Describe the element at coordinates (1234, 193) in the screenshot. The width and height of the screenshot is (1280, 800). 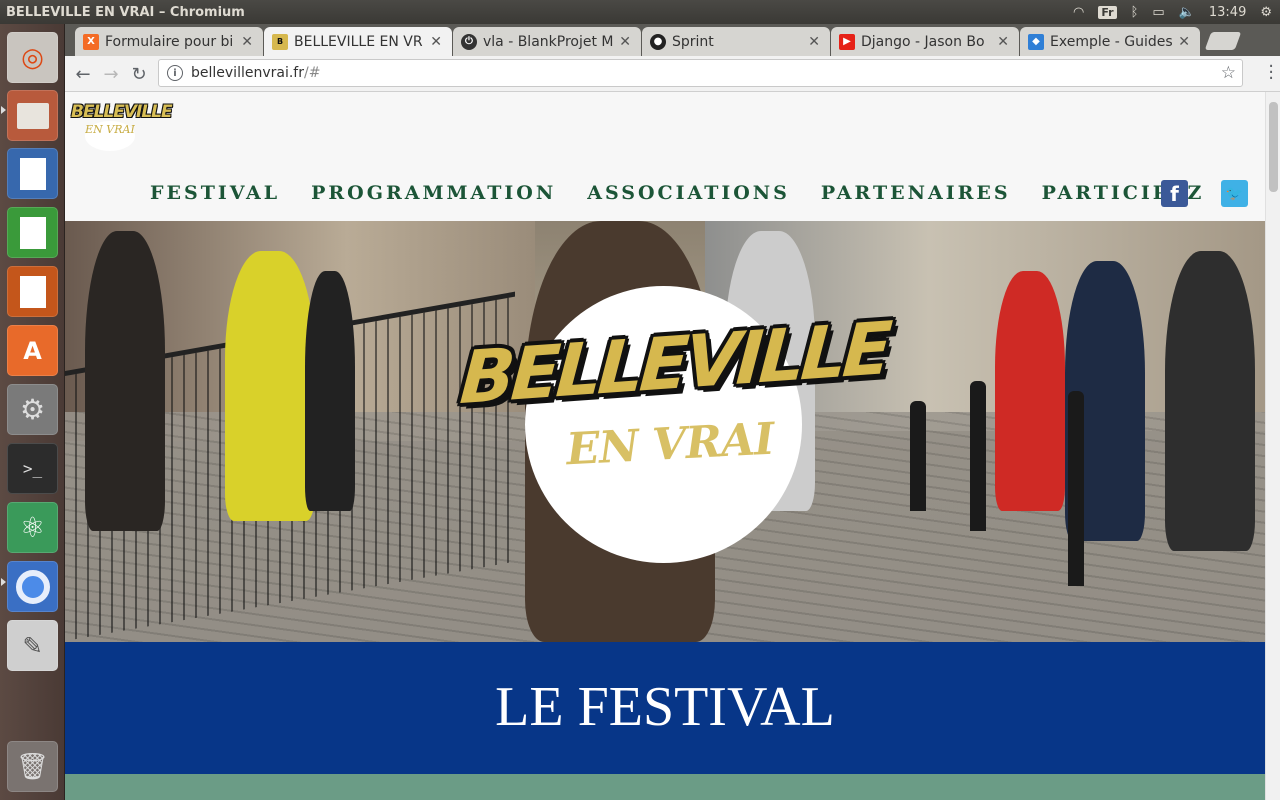
I see `twitter-icon: 🐦` at that location.